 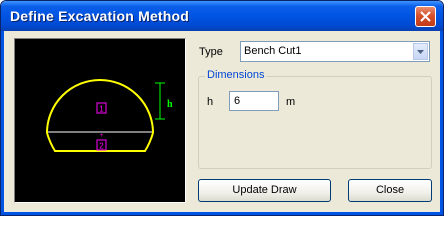 I want to click on type-label: Type, so click(x=211, y=52).